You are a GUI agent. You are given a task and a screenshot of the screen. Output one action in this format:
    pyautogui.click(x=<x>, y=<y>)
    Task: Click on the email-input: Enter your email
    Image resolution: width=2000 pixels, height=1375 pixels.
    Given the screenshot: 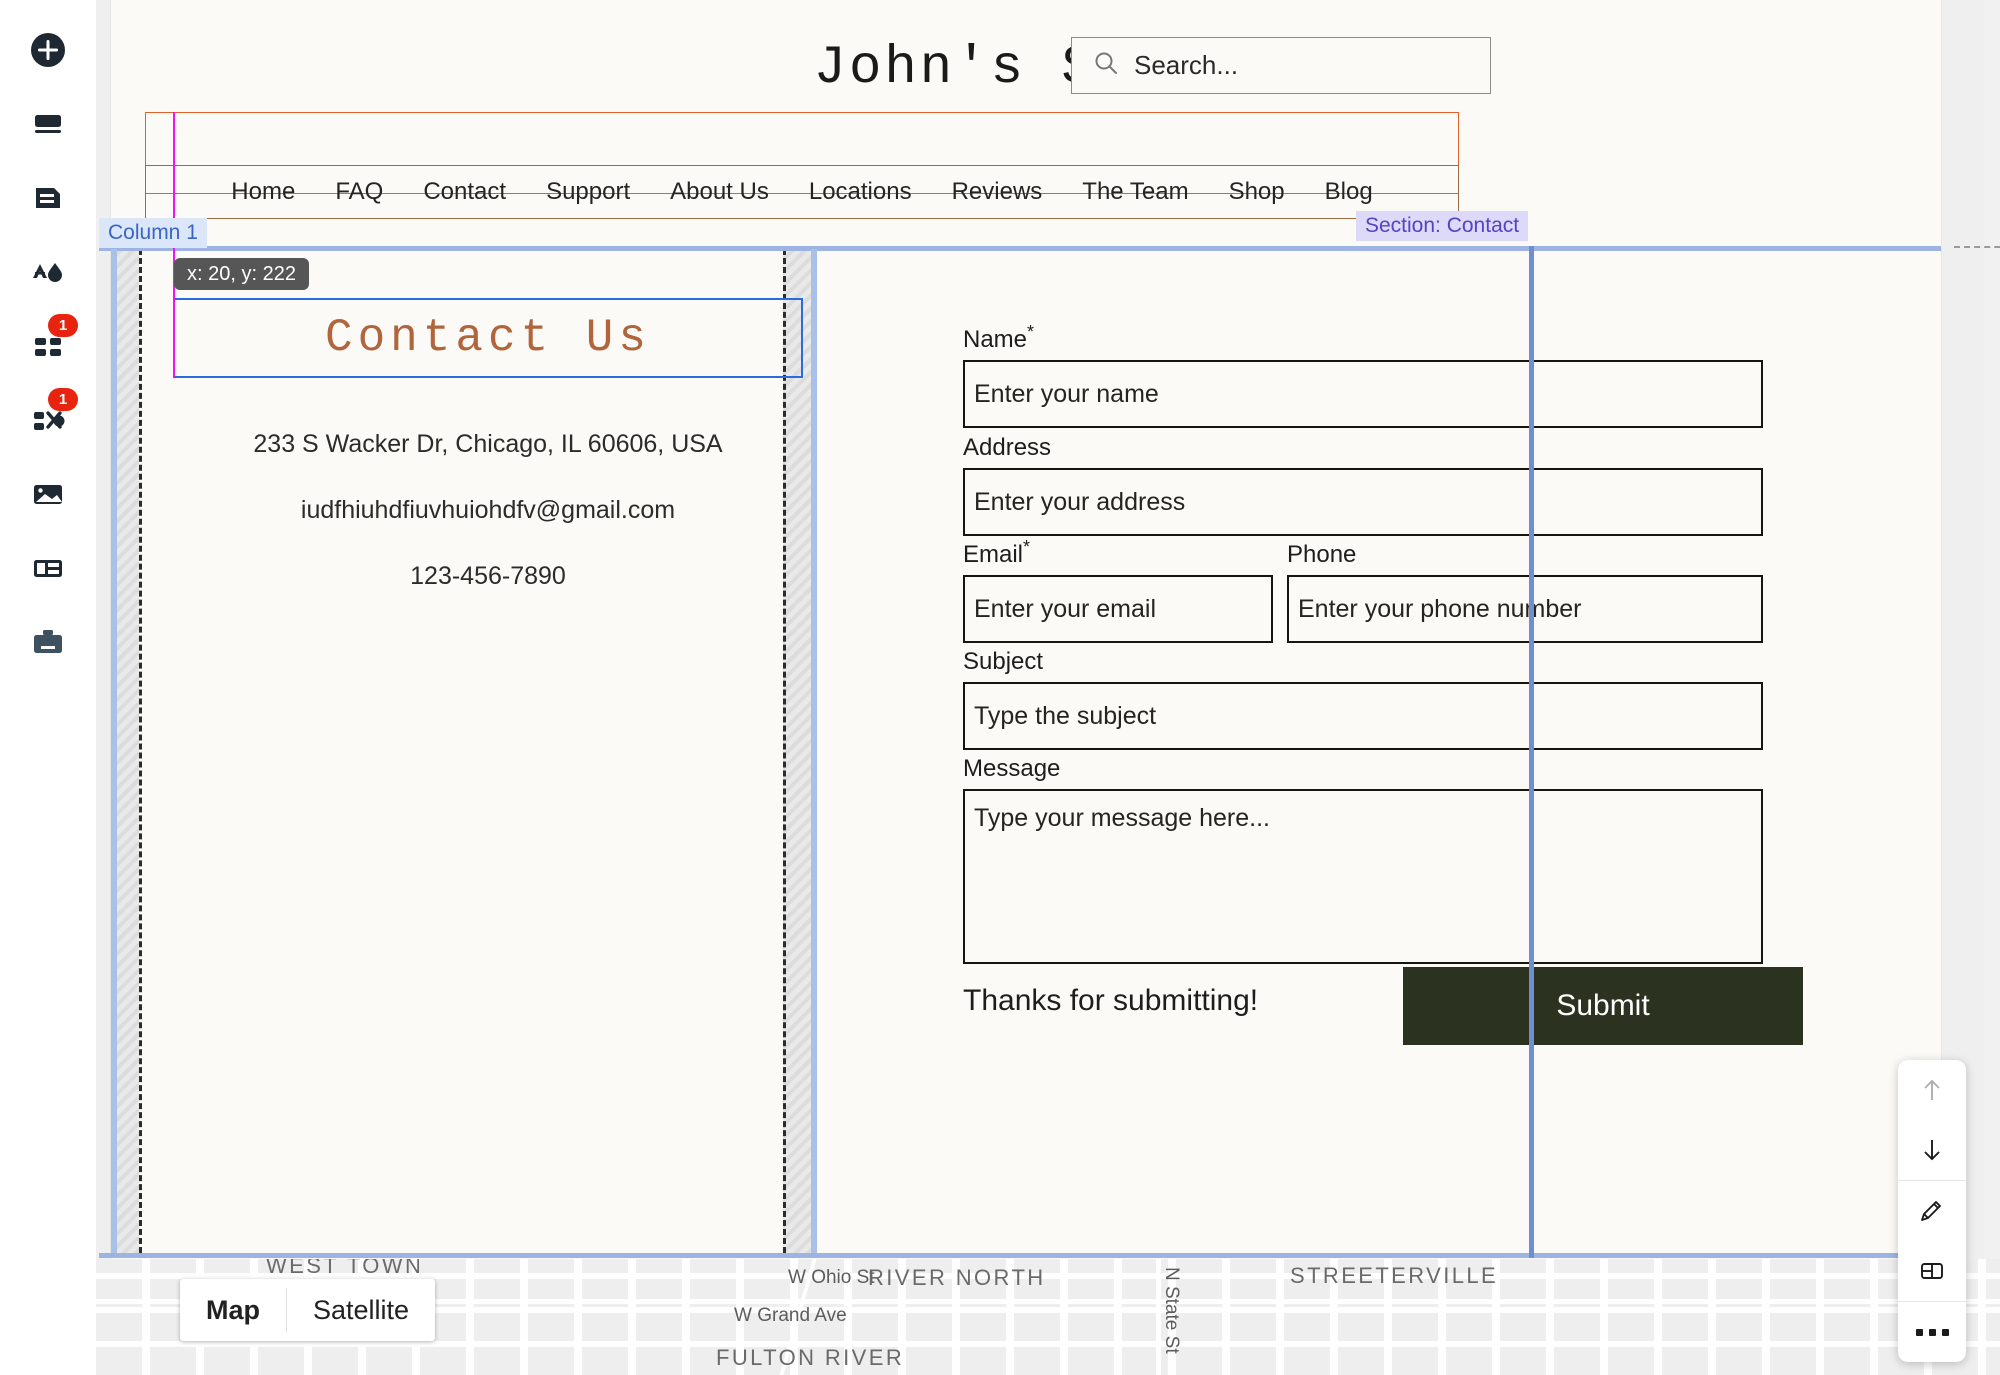 What is the action you would take?
    pyautogui.click(x=1118, y=609)
    